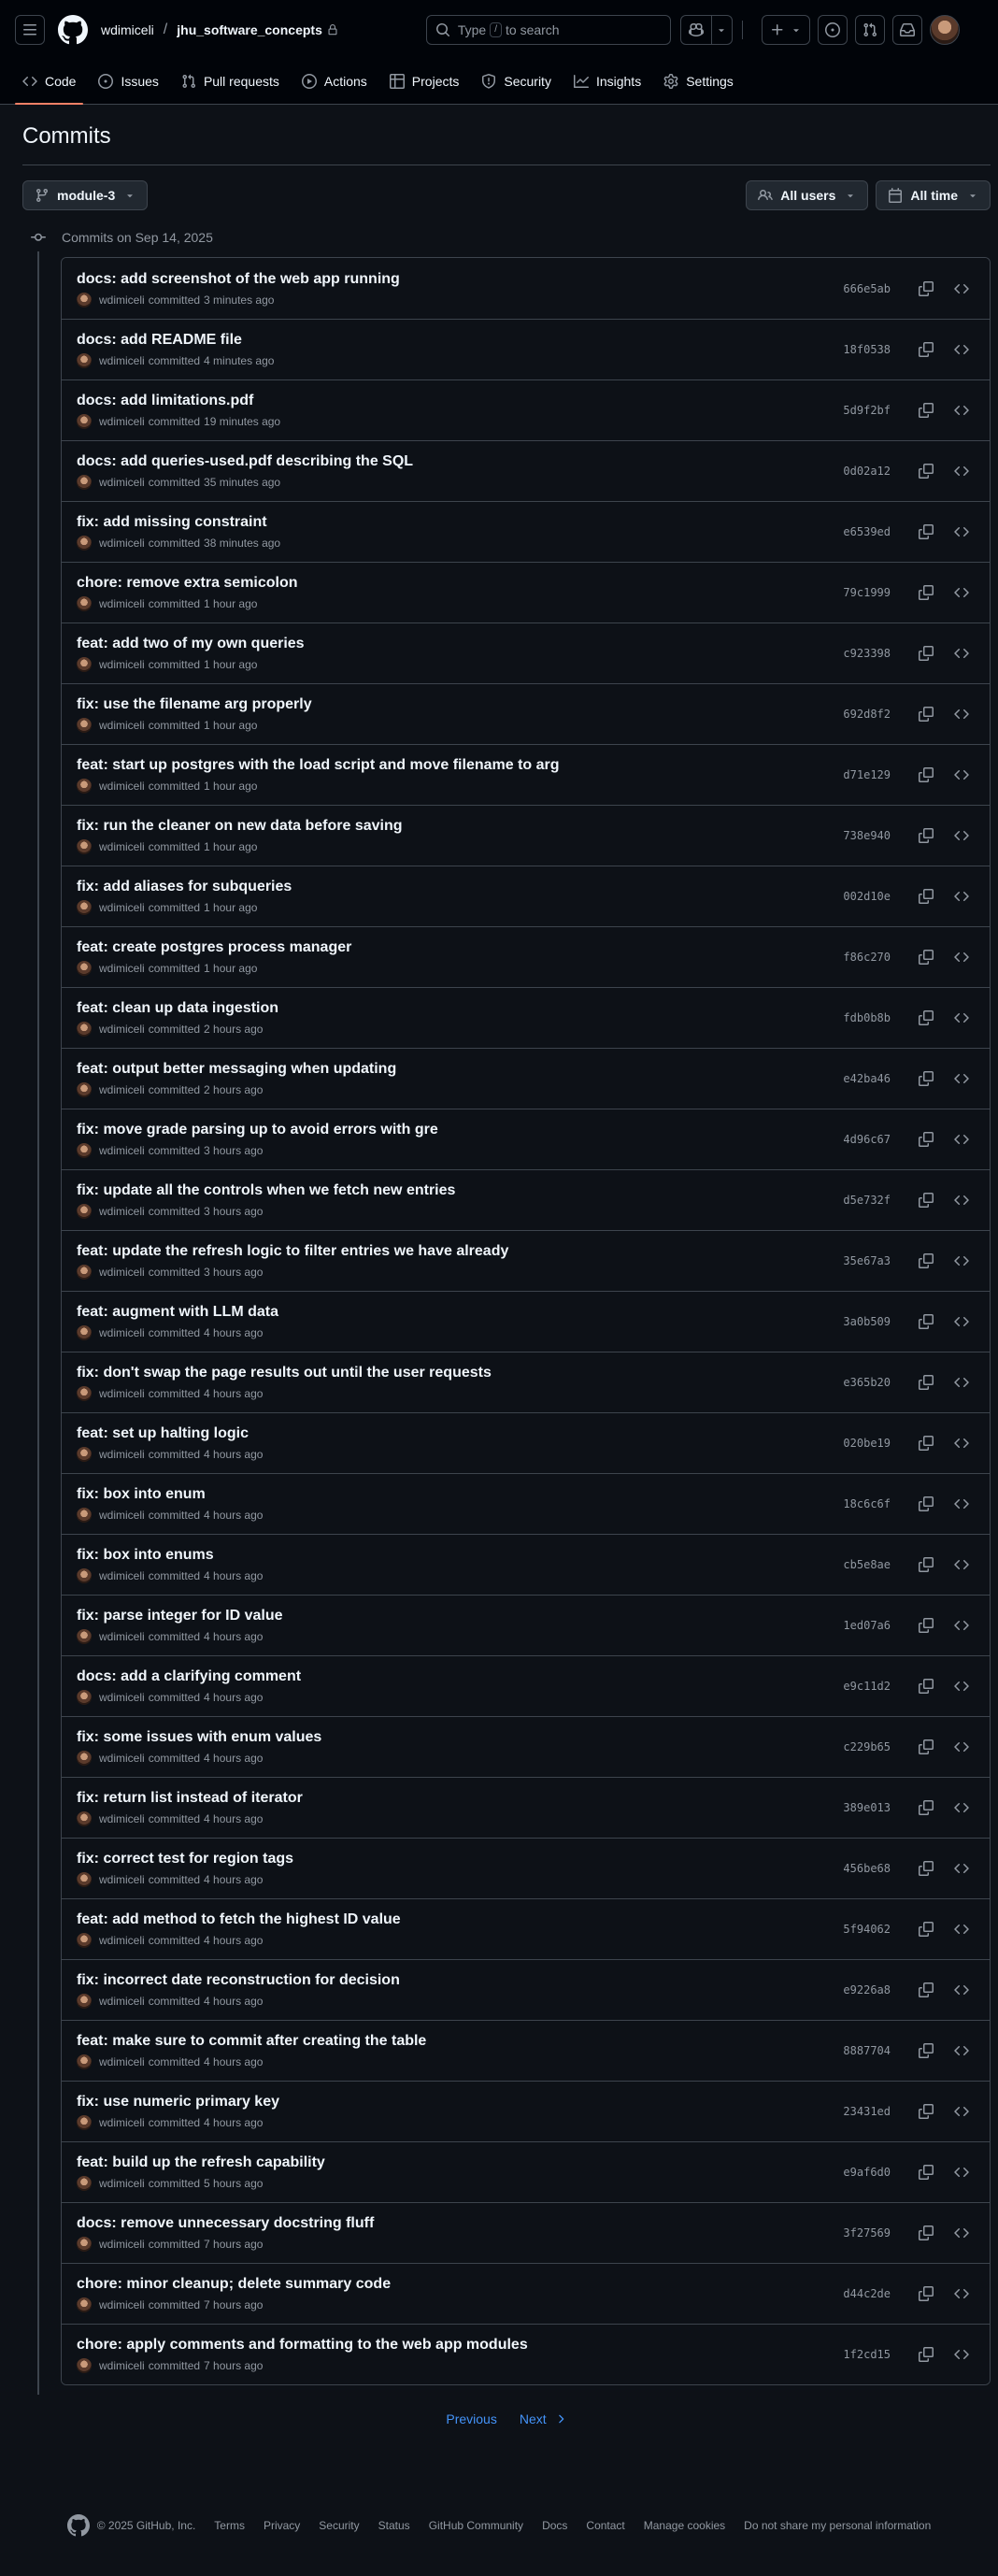  Describe the element at coordinates (460, 1676) in the screenshot. I see `commit-title-link: docs: add a clarifying comment` at that location.